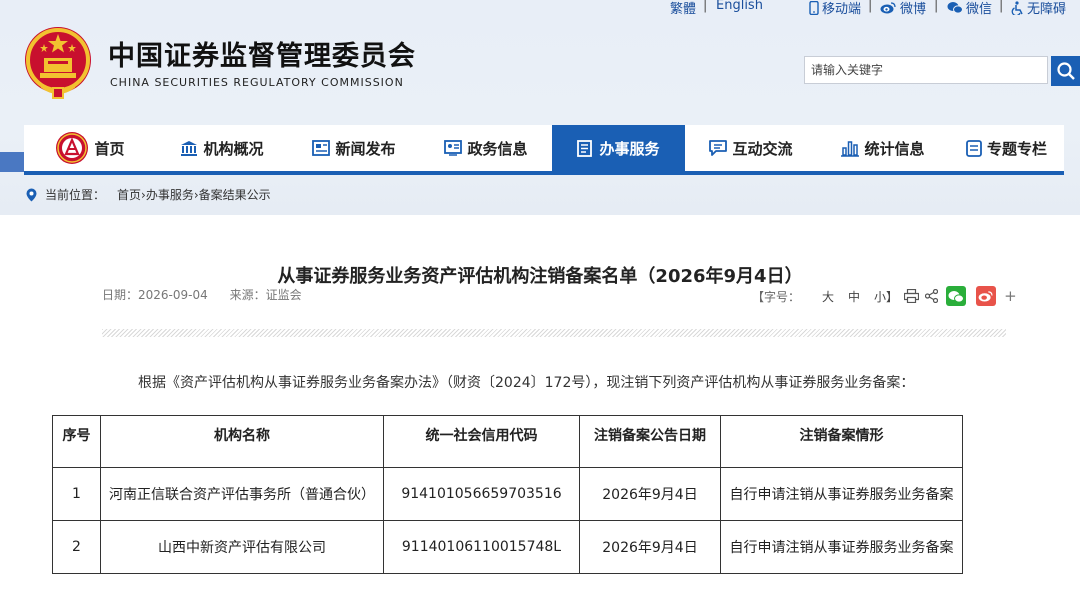 This screenshot has height=607, width=1080. Describe the element at coordinates (540, 8) in the screenshot. I see `top-utility-bar: 繁體 | English 移动端 | 微博 | 微信 | 无障碍` at that location.